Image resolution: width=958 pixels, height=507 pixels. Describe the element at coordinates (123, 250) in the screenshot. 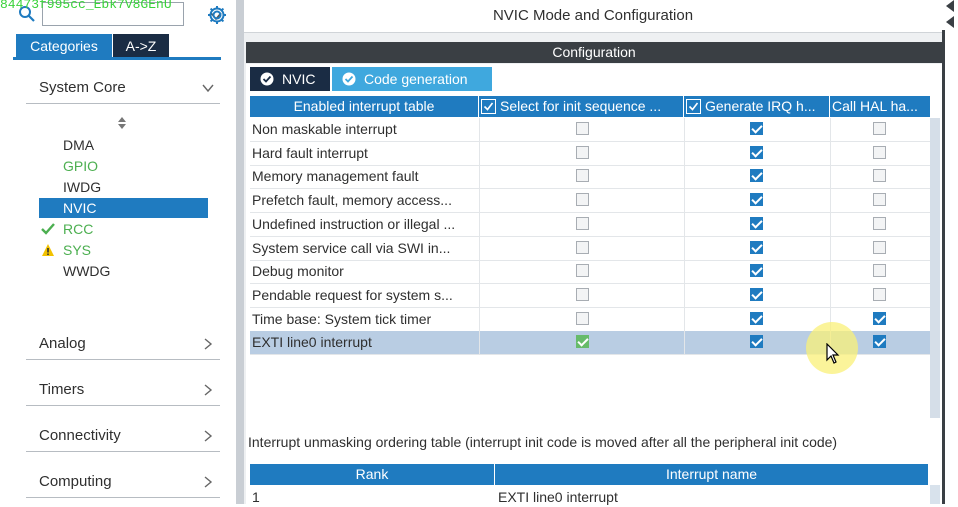

I see `sidebar-item-sys: SYS` at that location.